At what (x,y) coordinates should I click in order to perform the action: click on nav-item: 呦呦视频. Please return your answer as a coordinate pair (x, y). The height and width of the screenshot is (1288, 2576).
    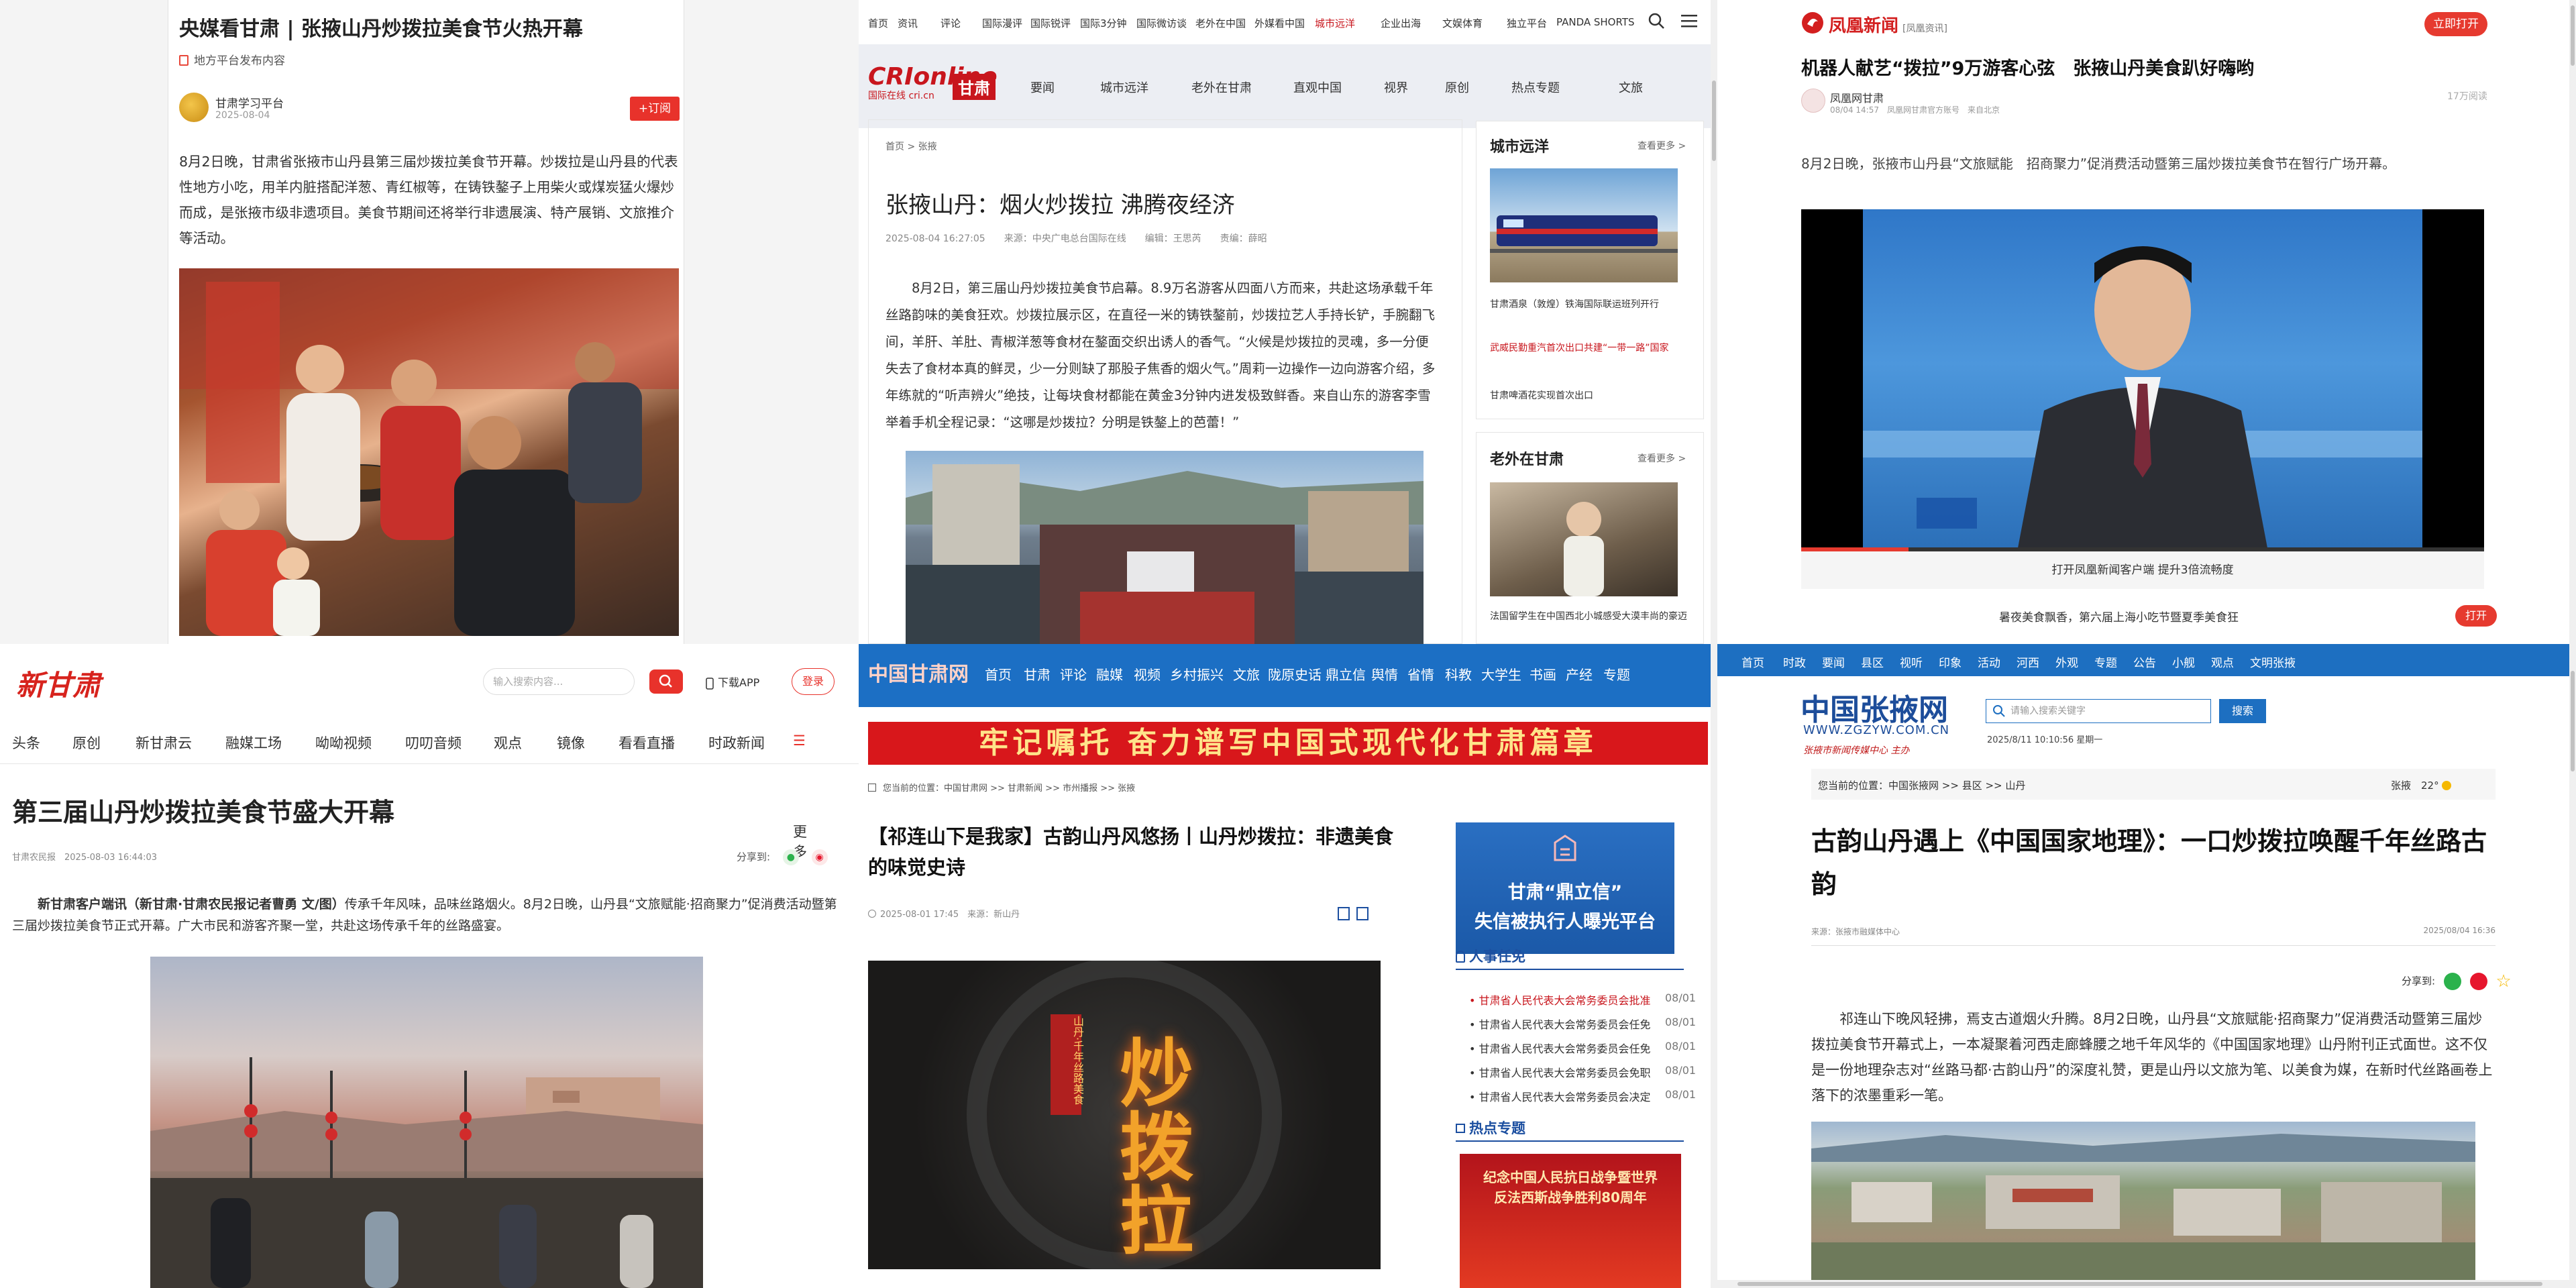
    Looking at the image, I should click on (343, 743).